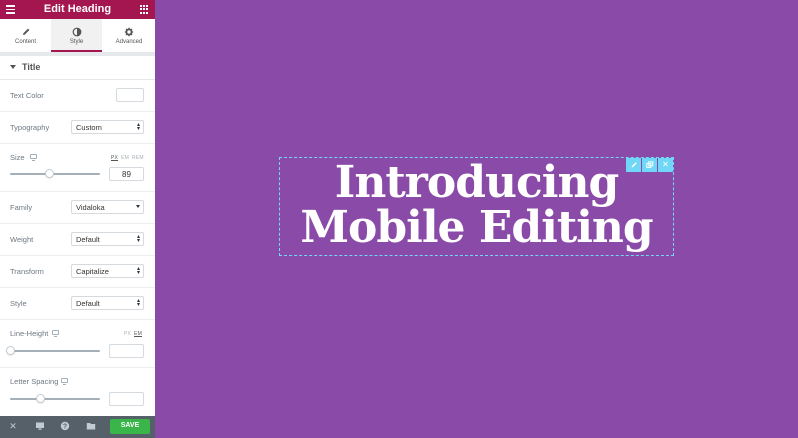 Image resolution: width=798 pixels, height=438 pixels. Describe the element at coordinates (25, 35) in the screenshot. I see `tab-content: Content` at that location.